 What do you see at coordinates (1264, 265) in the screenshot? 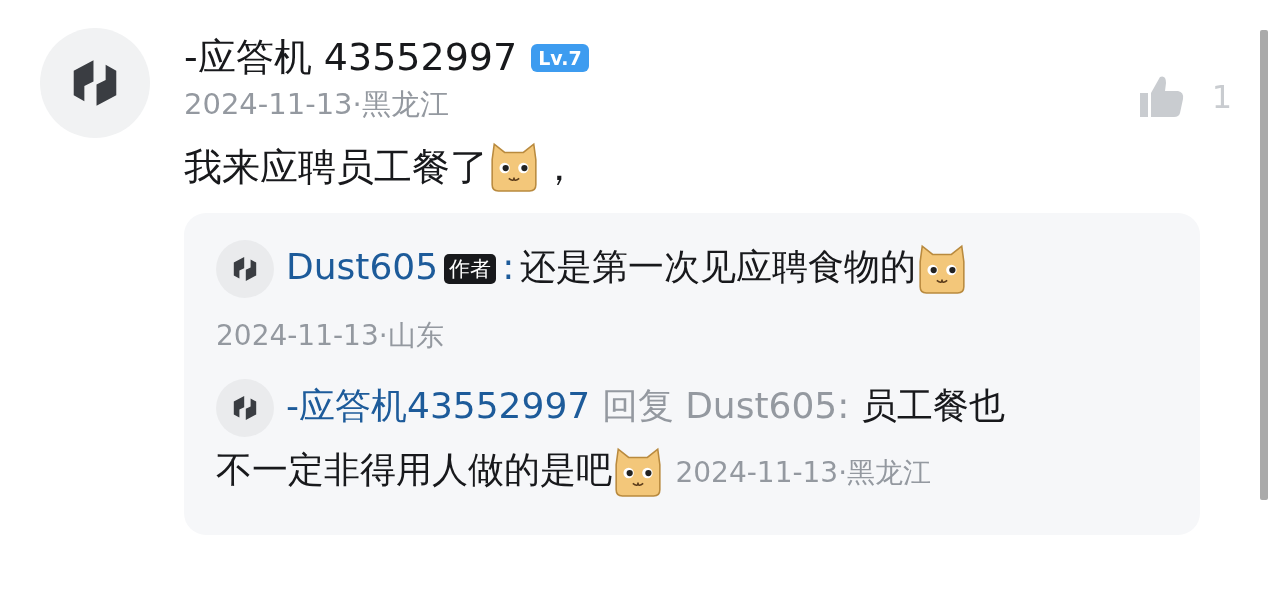
I see `scrollbar` at bounding box center [1264, 265].